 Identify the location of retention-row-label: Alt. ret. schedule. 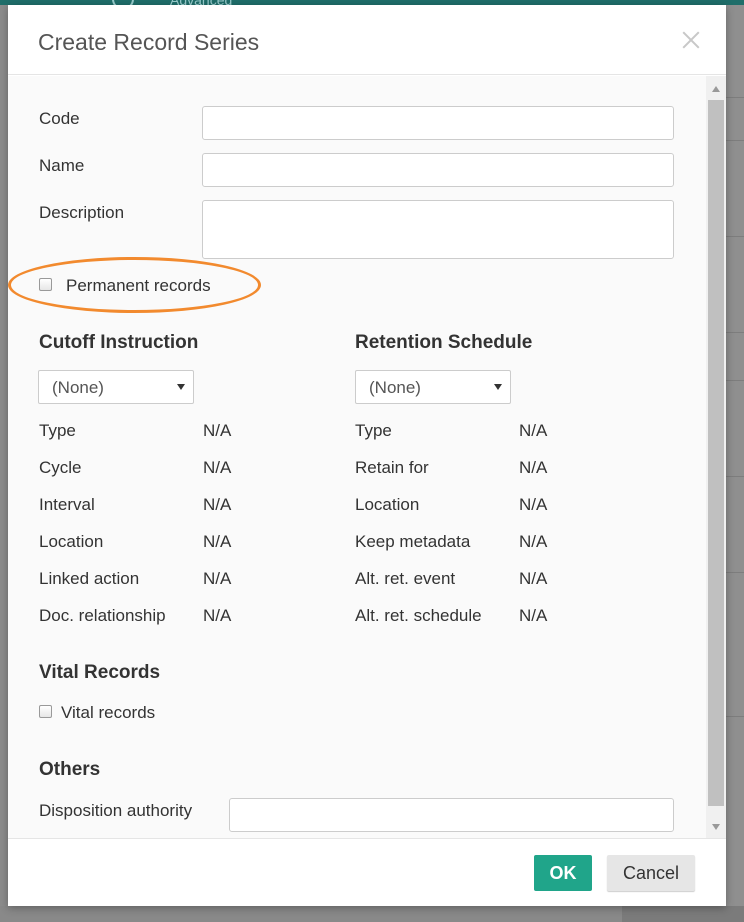
(418, 615).